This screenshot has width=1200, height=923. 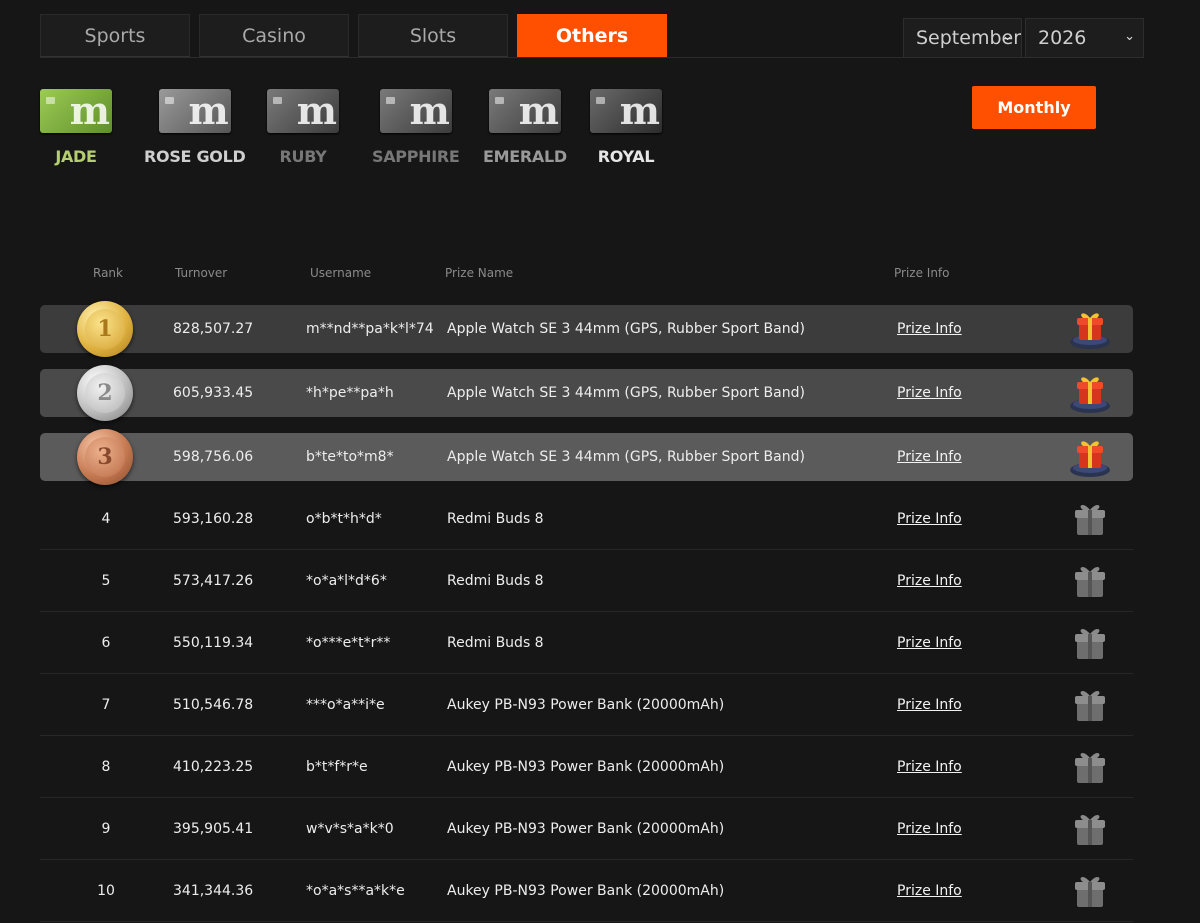 I want to click on username-value: *o***e*t*r**, so click(x=348, y=642).